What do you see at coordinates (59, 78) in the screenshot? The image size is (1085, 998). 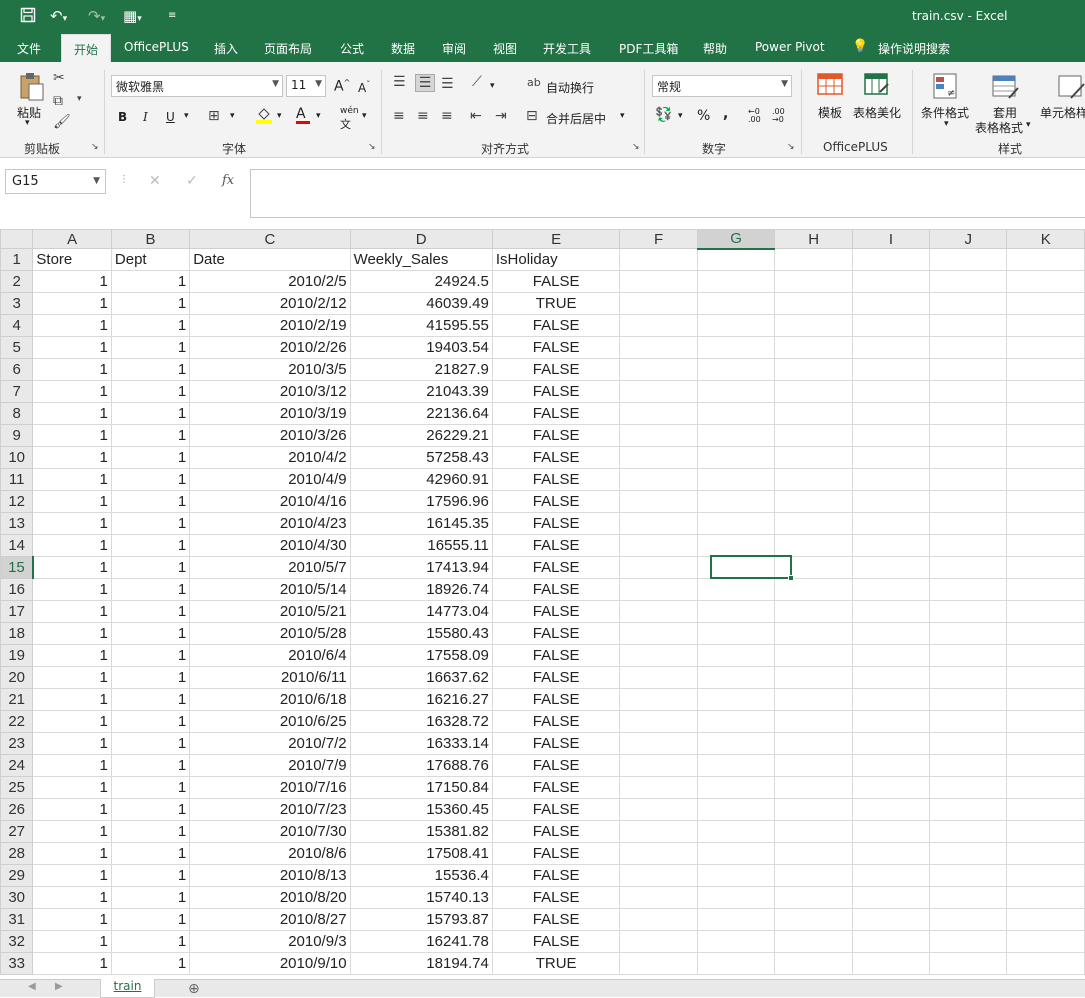 I see `cut-icon: ✂` at bounding box center [59, 78].